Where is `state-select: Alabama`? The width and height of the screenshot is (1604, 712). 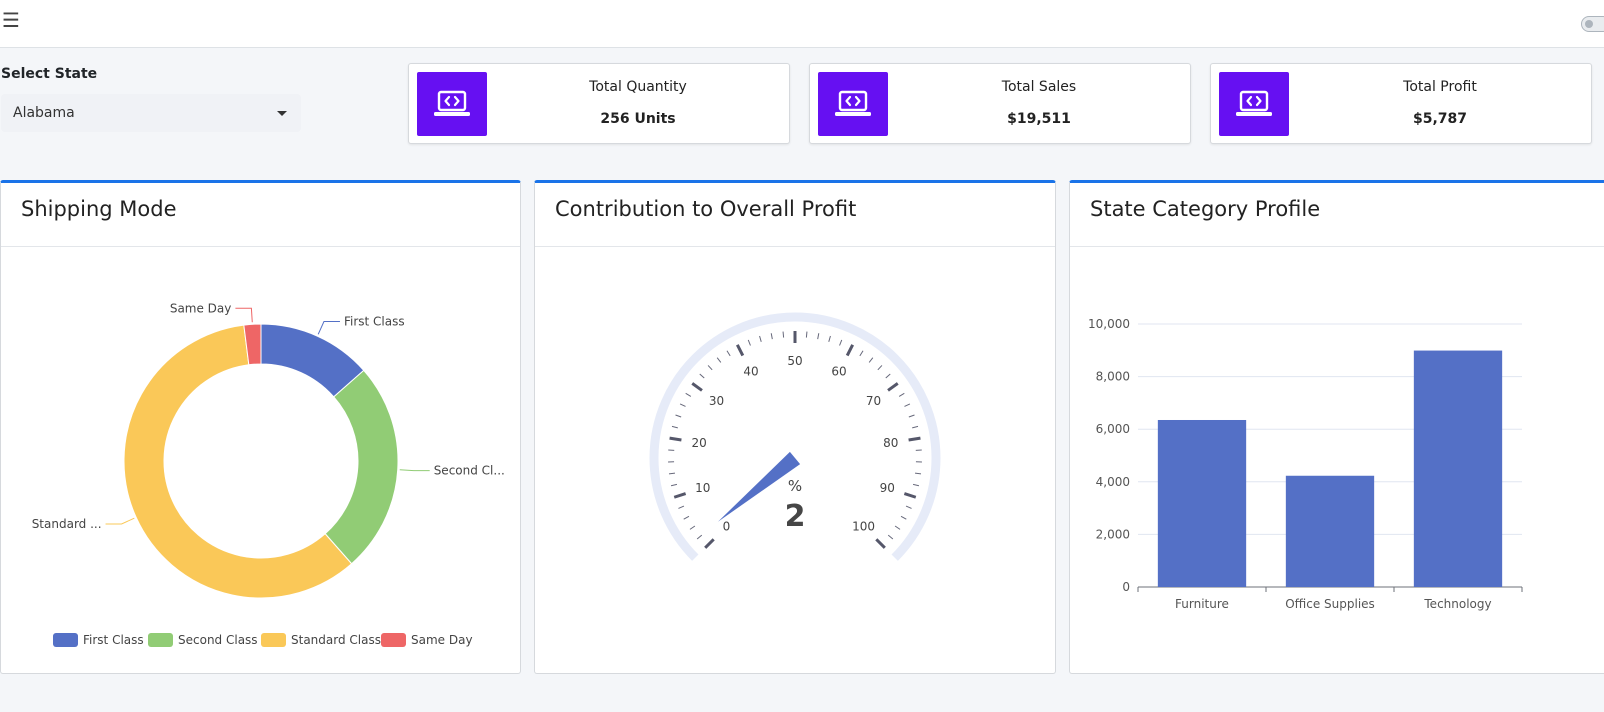
state-select: Alabama is located at coordinates (151, 113).